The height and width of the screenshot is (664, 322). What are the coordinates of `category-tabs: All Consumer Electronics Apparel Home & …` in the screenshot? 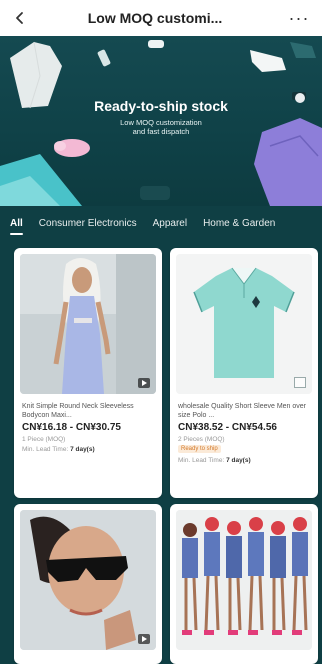 It's located at (161, 223).